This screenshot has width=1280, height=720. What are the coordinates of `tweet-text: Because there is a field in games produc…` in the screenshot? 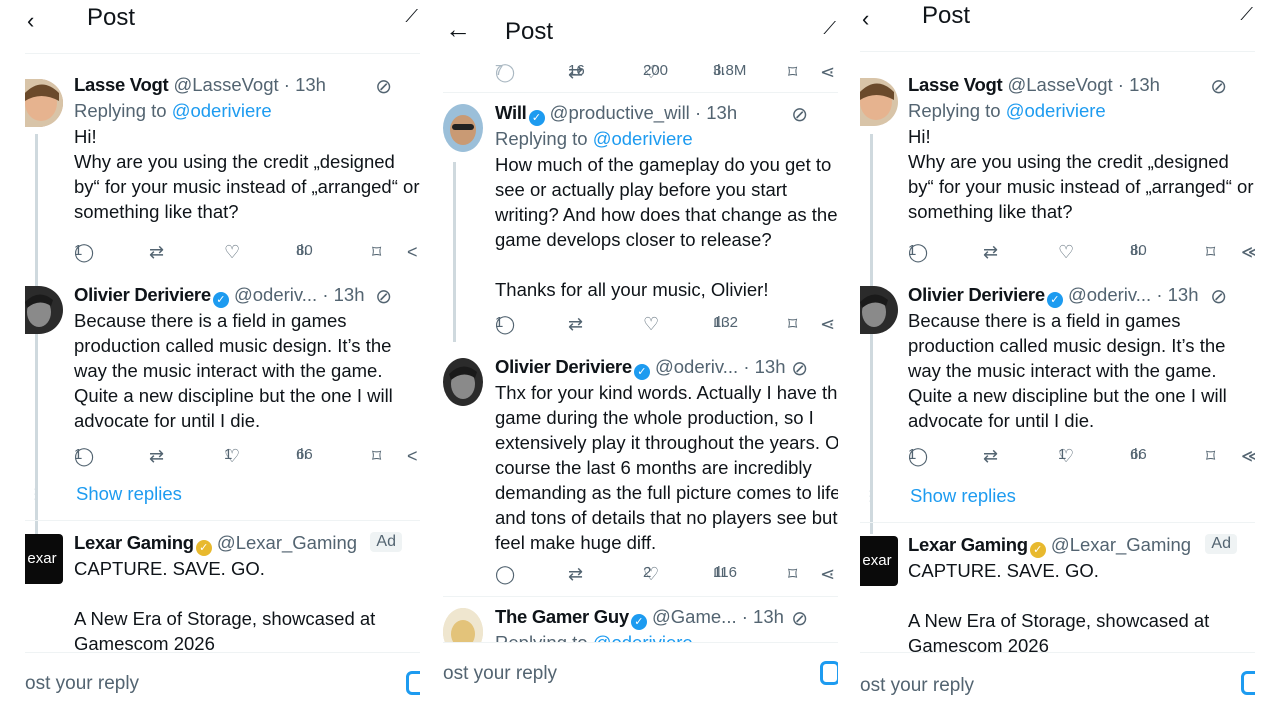 It's located at (1067, 370).